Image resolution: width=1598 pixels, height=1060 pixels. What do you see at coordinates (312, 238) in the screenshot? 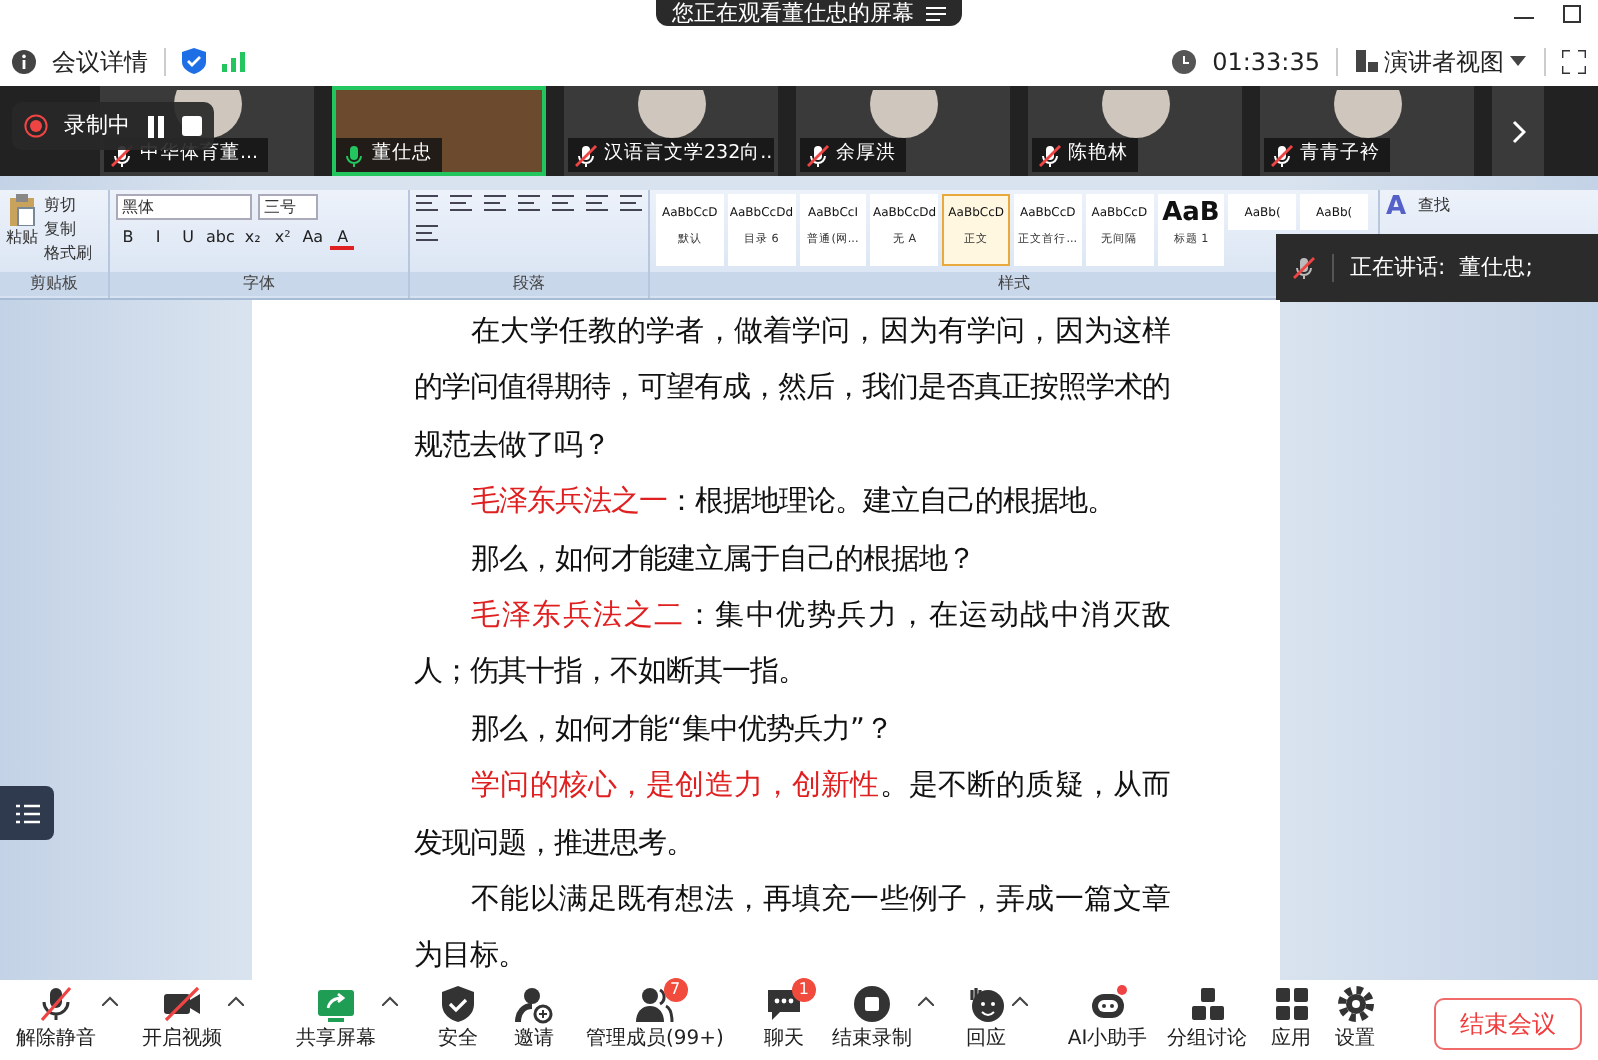
I see `format-tool: Aa` at bounding box center [312, 238].